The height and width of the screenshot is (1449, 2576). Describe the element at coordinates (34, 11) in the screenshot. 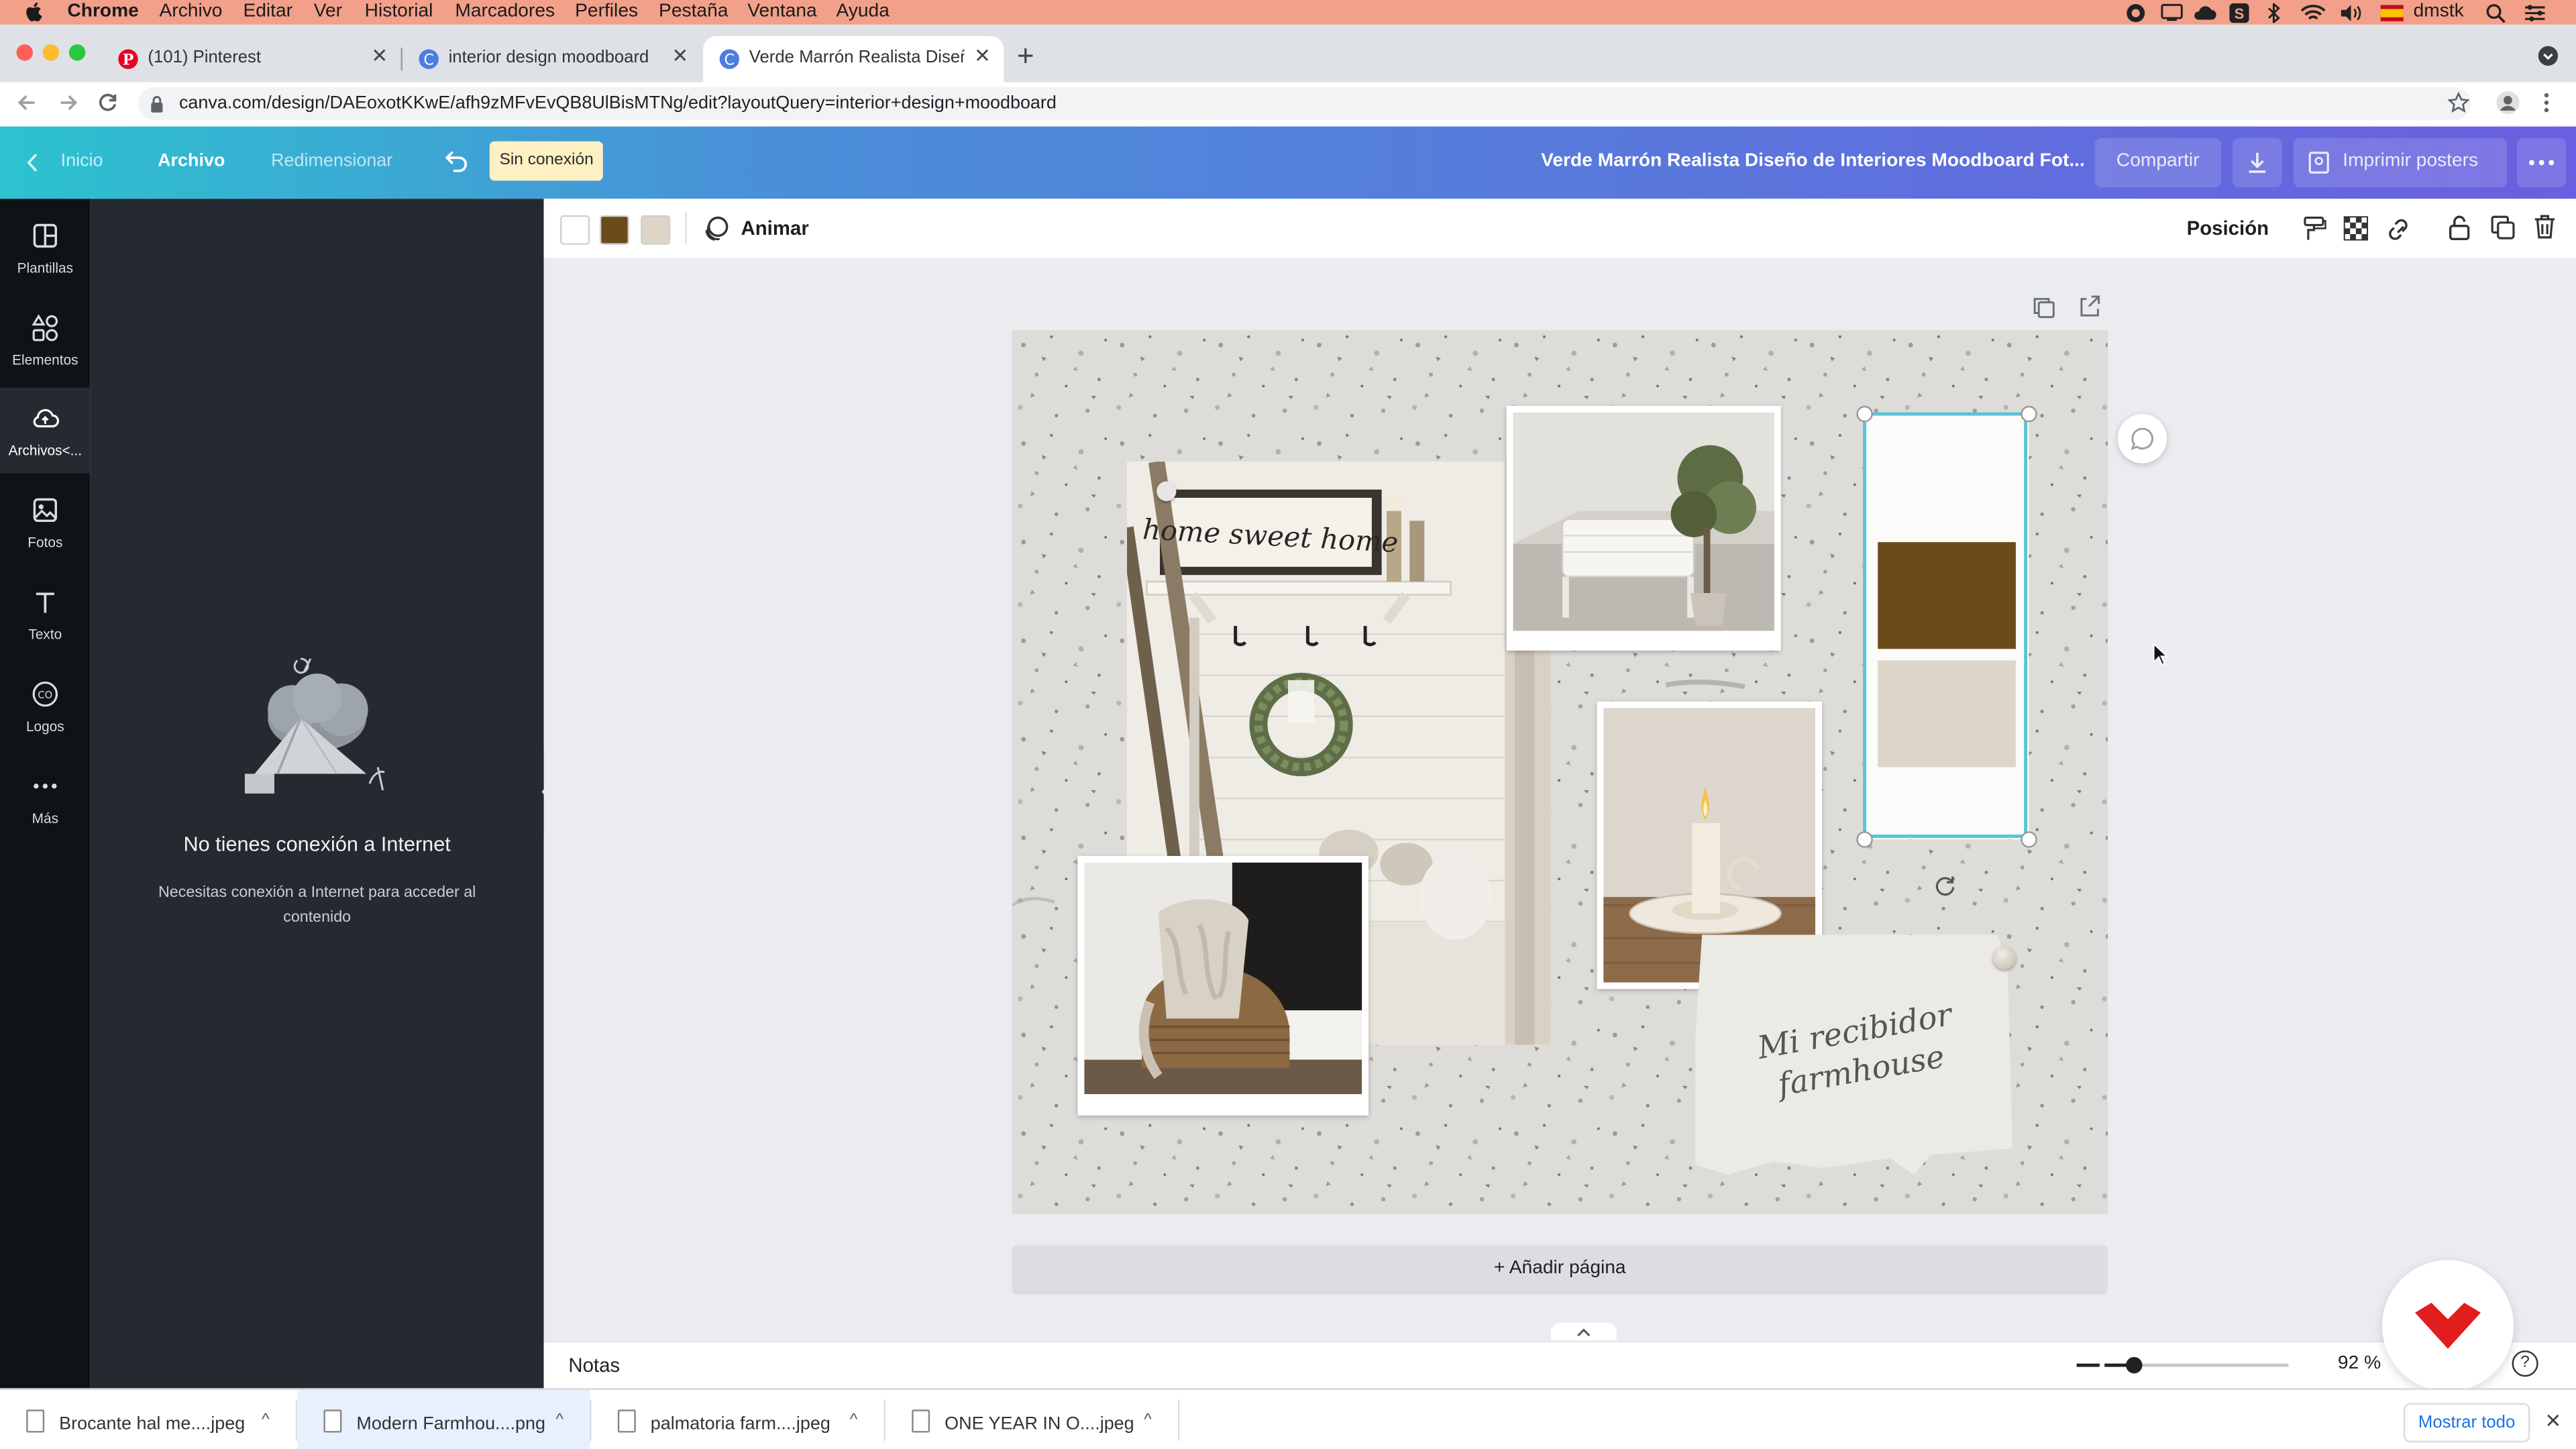

I see `apple-icon` at that location.